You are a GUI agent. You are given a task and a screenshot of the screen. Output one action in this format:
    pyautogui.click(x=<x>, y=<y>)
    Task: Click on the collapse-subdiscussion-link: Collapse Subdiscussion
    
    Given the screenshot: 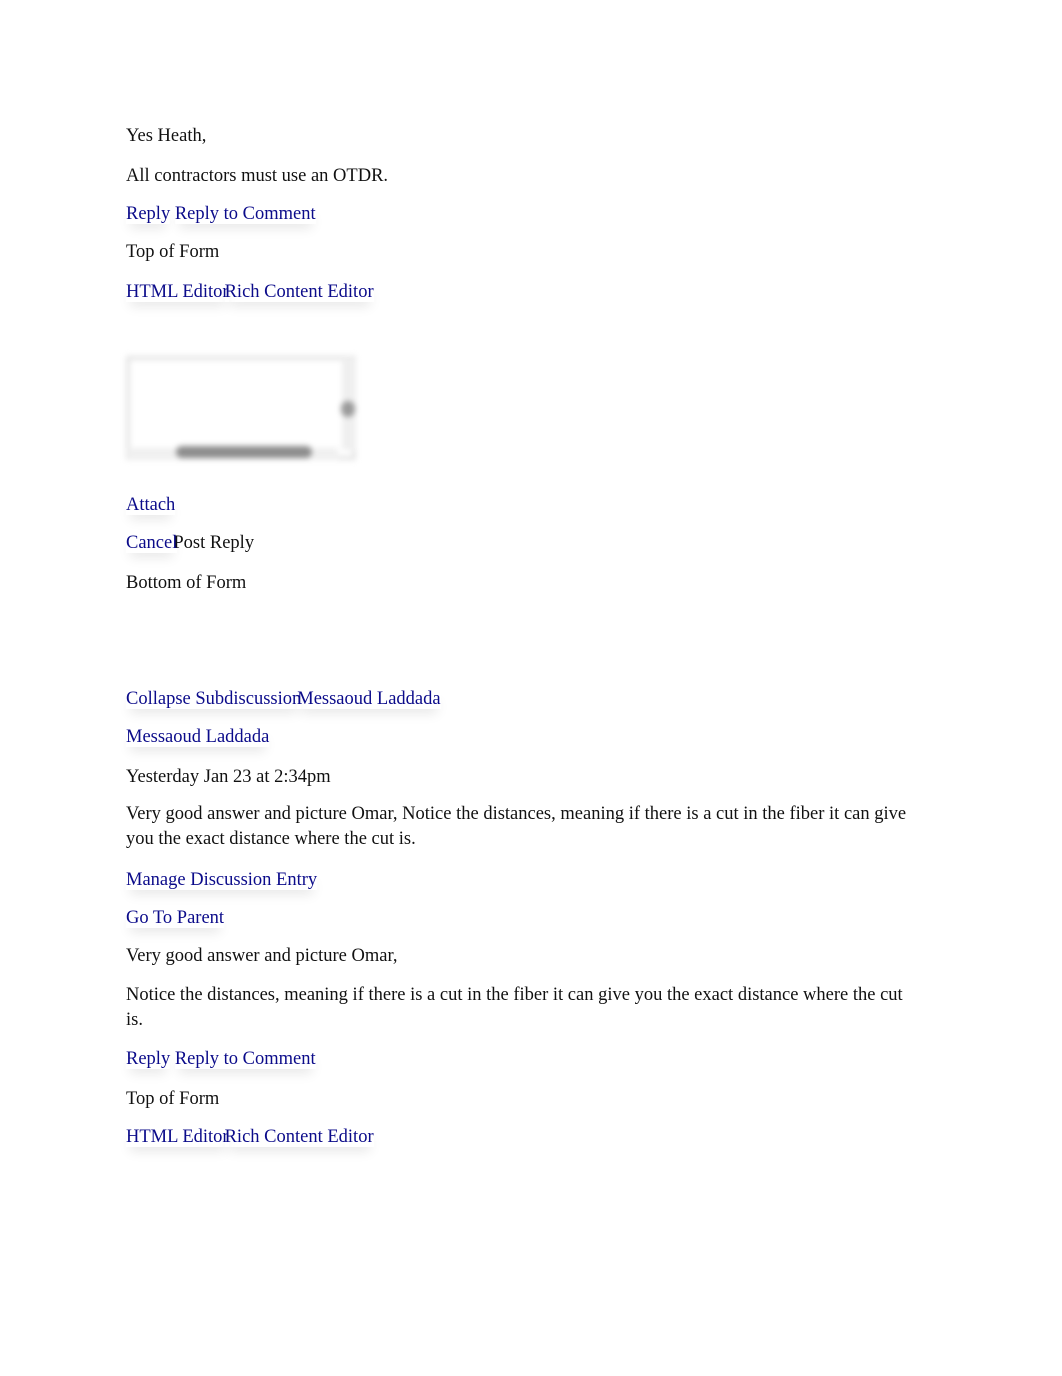 What is the action you would take?
    pyautogui.click(x=213, y=699)
    